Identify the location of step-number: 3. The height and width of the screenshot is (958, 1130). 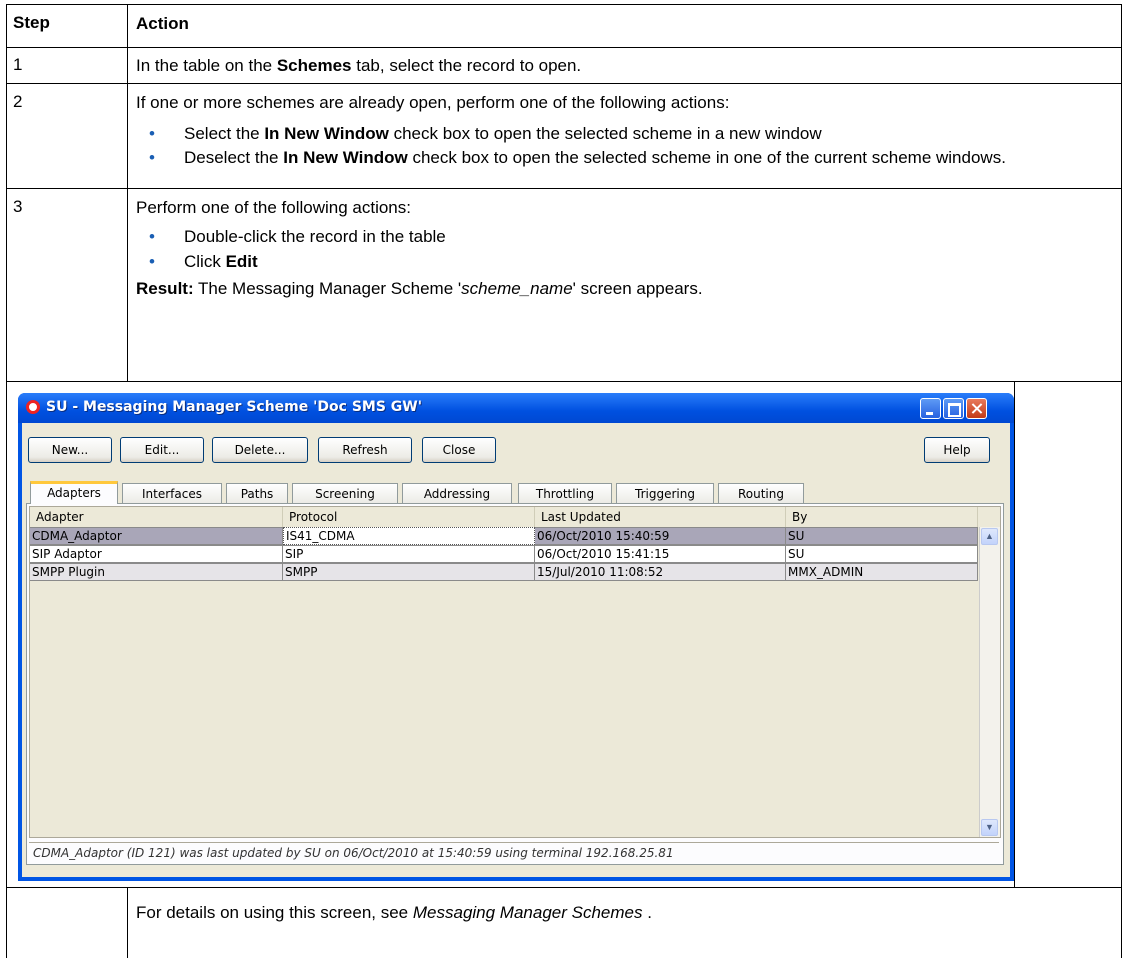
(18, 206).